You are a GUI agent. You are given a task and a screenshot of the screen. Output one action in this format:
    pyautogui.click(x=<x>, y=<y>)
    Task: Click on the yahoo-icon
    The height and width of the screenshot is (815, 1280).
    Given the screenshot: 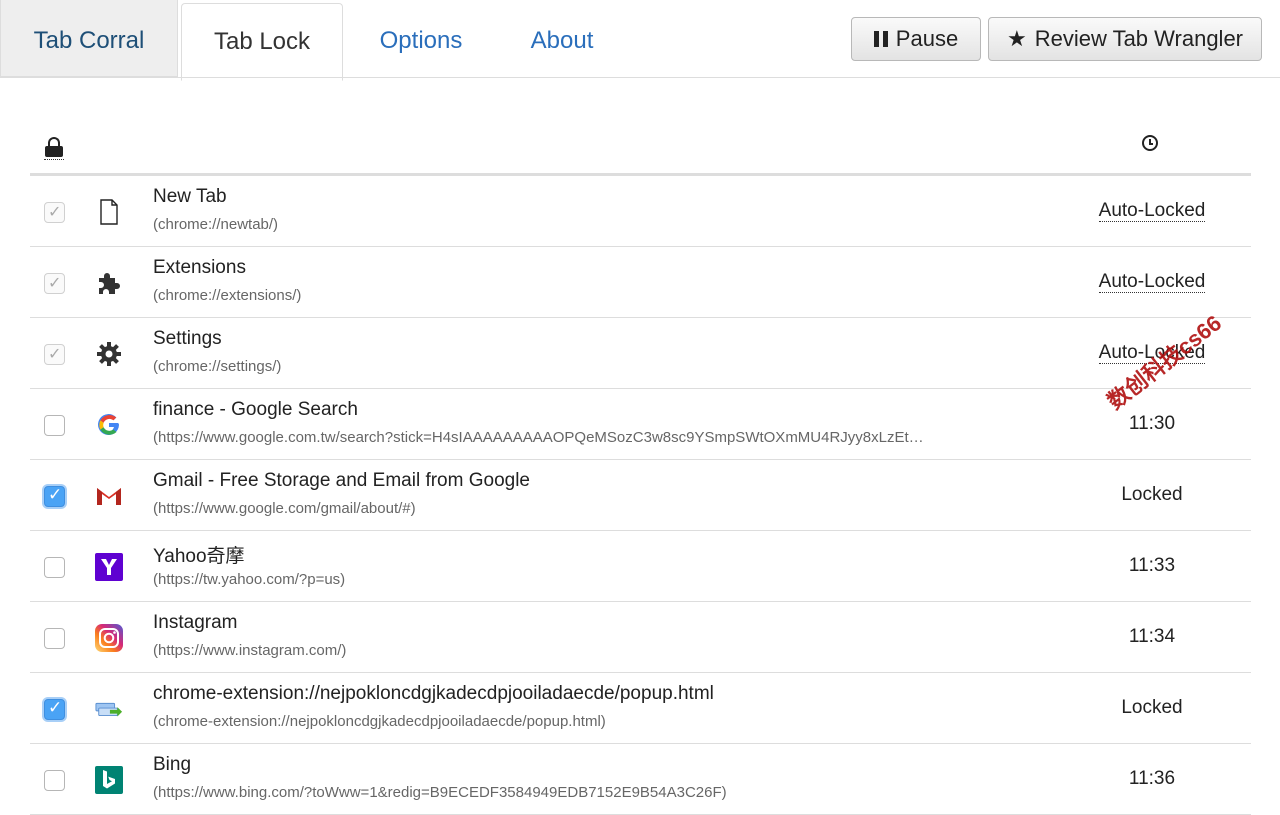 What is the action you would take?
    pyautogui.click(x=109, y=567)
    